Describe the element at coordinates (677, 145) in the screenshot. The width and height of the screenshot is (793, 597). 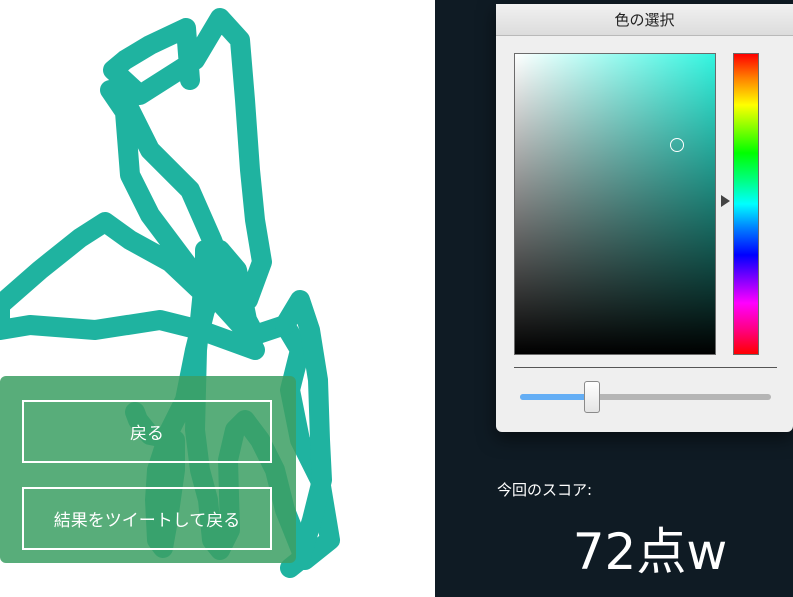
I see `color-selector-handle` at that location.